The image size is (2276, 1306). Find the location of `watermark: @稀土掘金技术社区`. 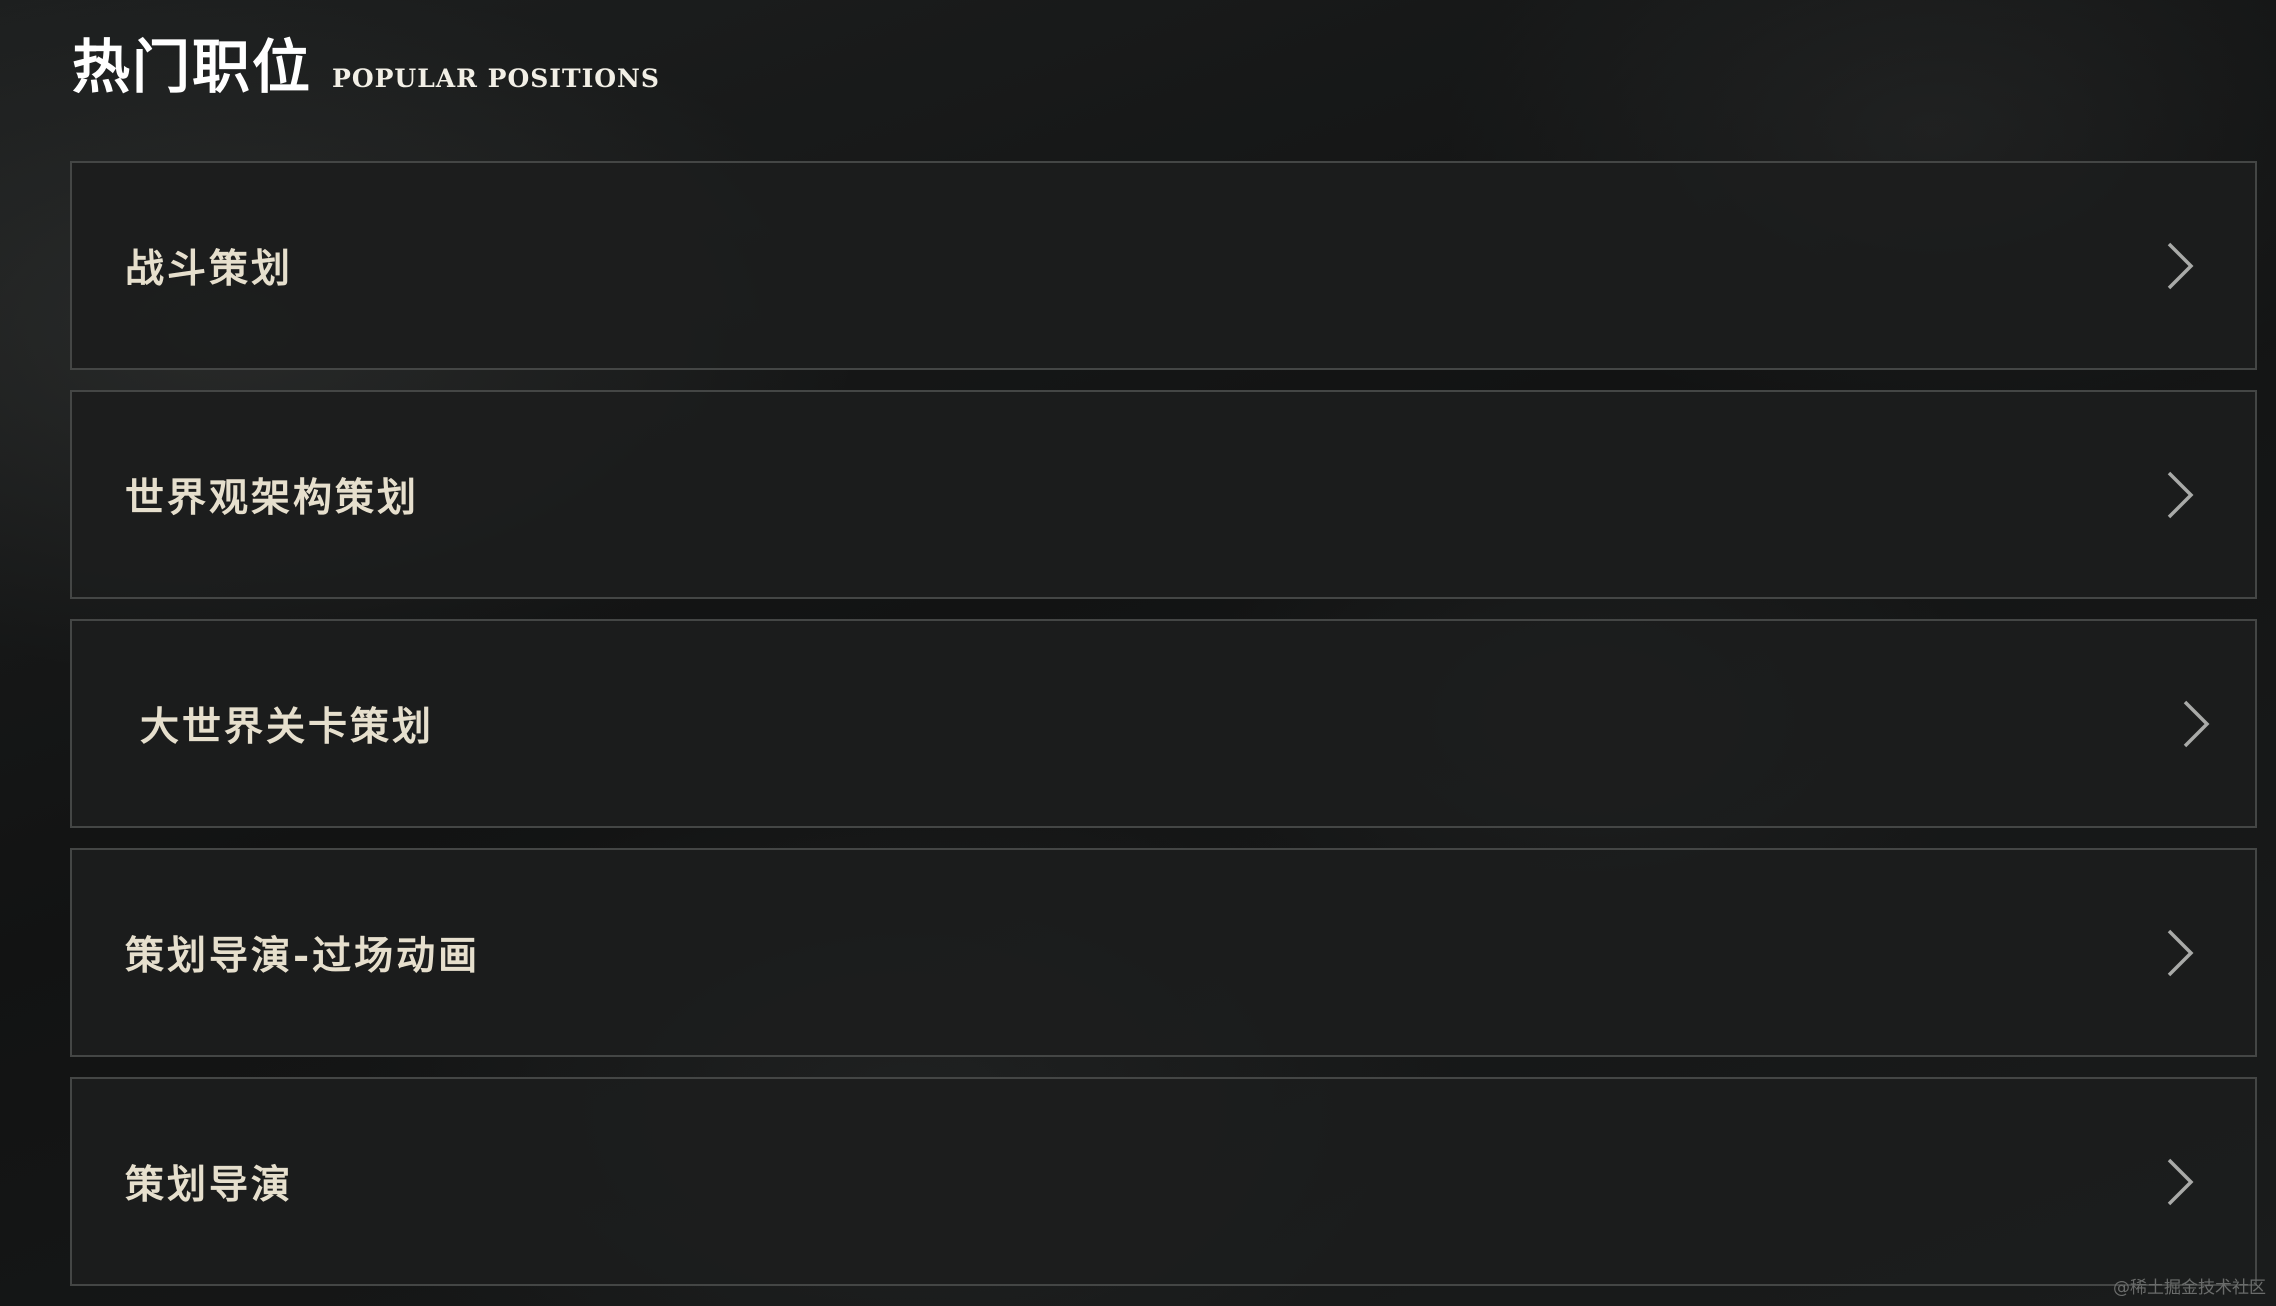

watermark: @稀土掘金技术社区 is located at coordinates (2189, 1288).